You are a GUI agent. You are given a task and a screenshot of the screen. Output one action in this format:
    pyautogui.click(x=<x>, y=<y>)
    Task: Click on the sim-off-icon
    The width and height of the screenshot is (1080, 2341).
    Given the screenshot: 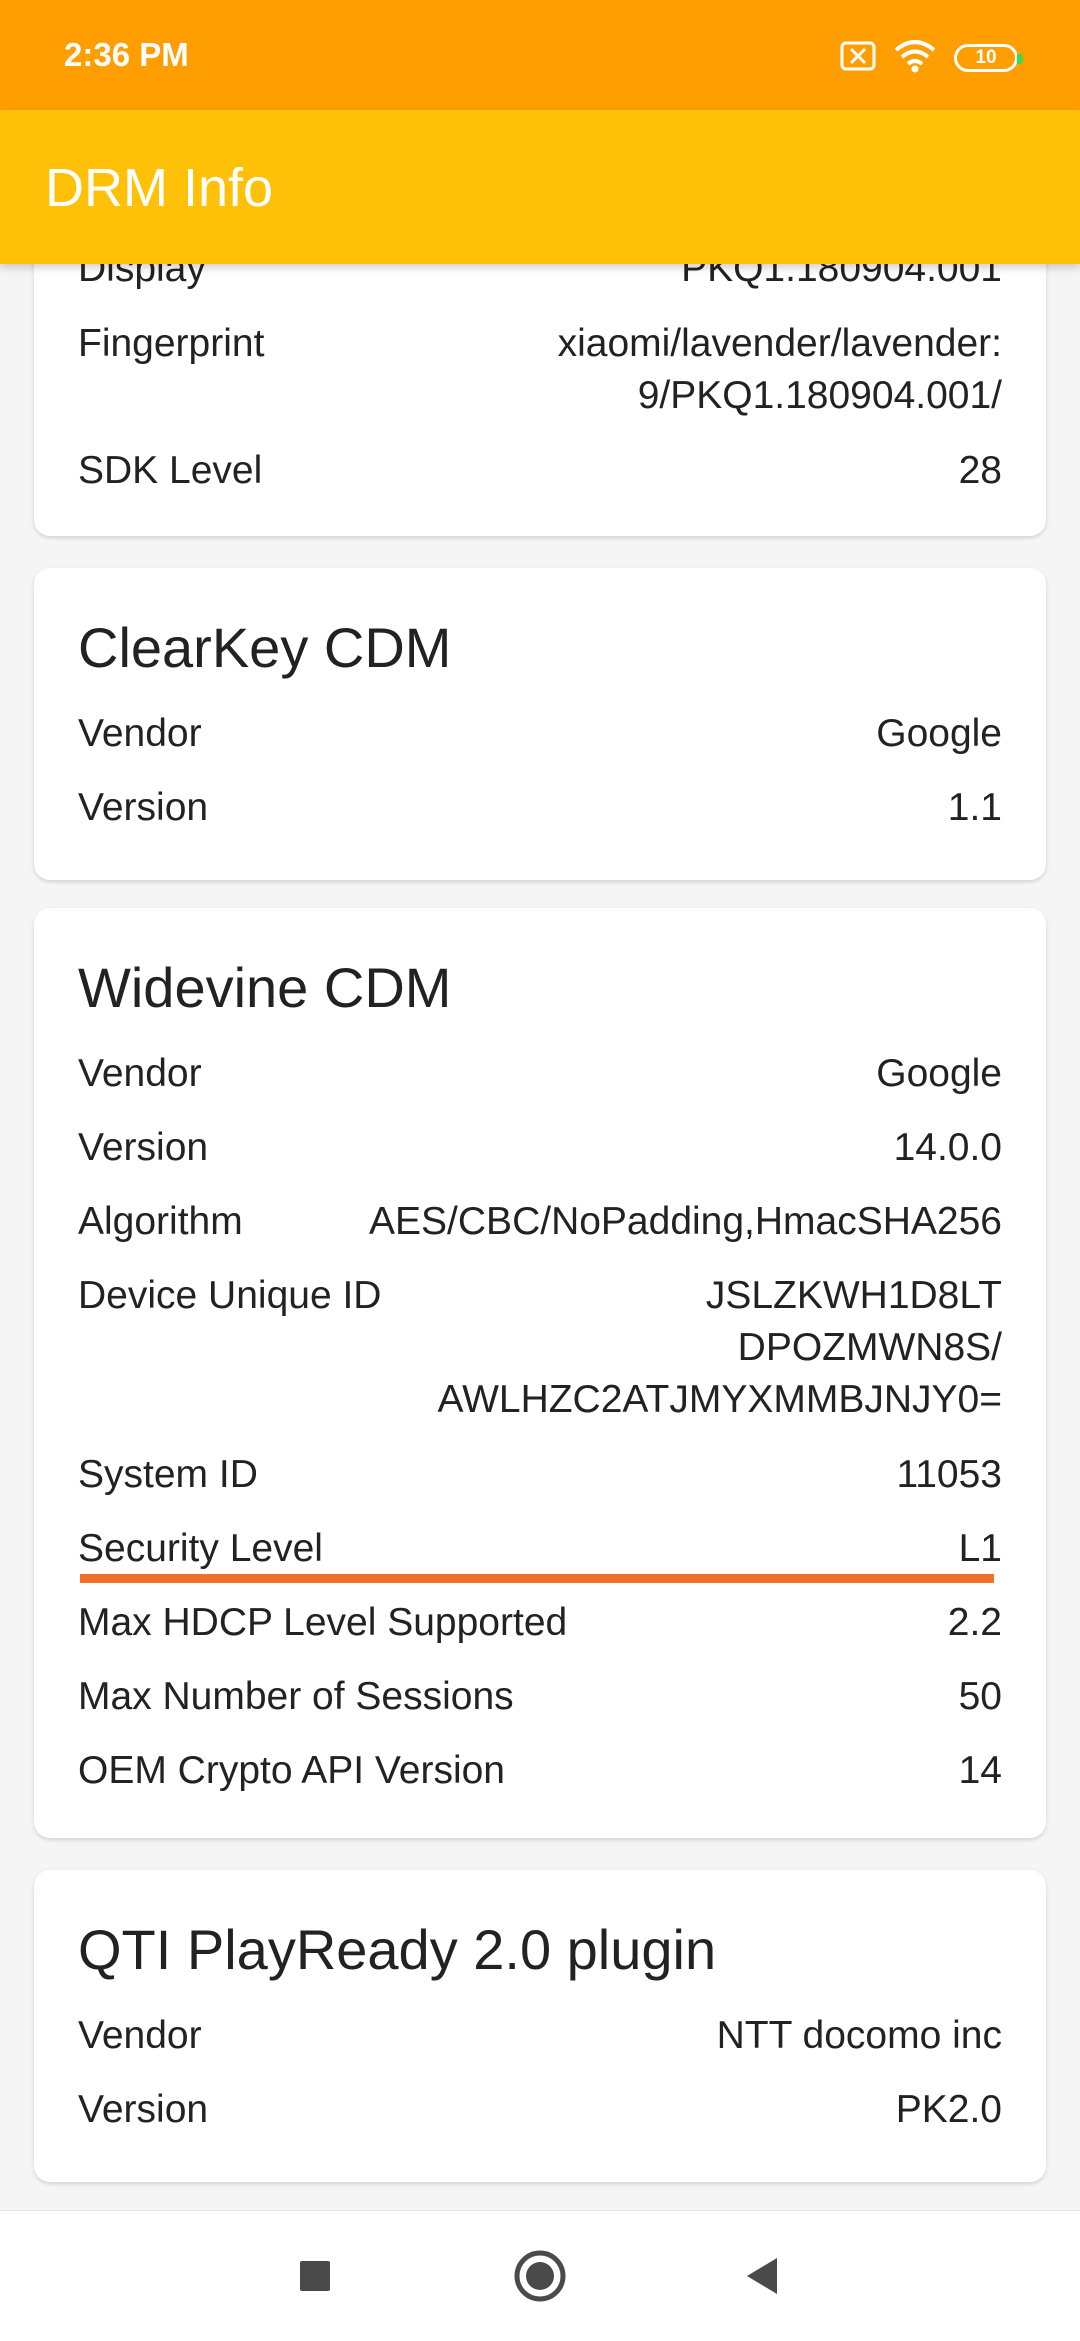 What is the action you would take?
    pyautogui.click(x=858, y=58)
    